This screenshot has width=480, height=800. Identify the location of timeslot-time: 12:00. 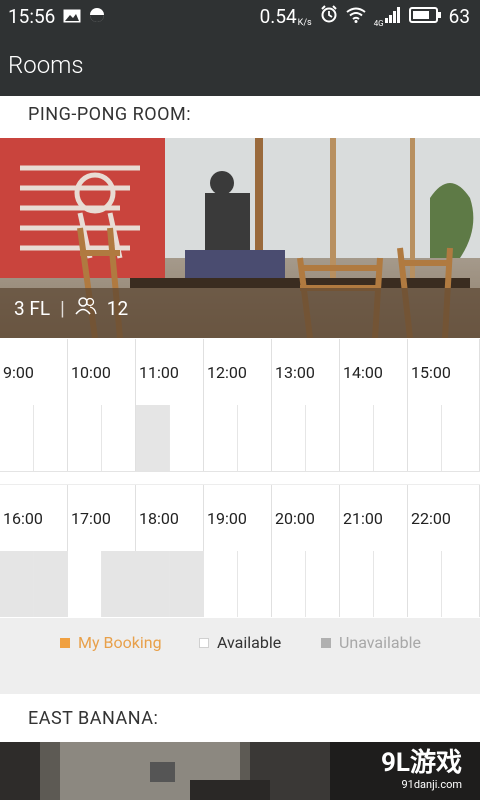
(227, 372).